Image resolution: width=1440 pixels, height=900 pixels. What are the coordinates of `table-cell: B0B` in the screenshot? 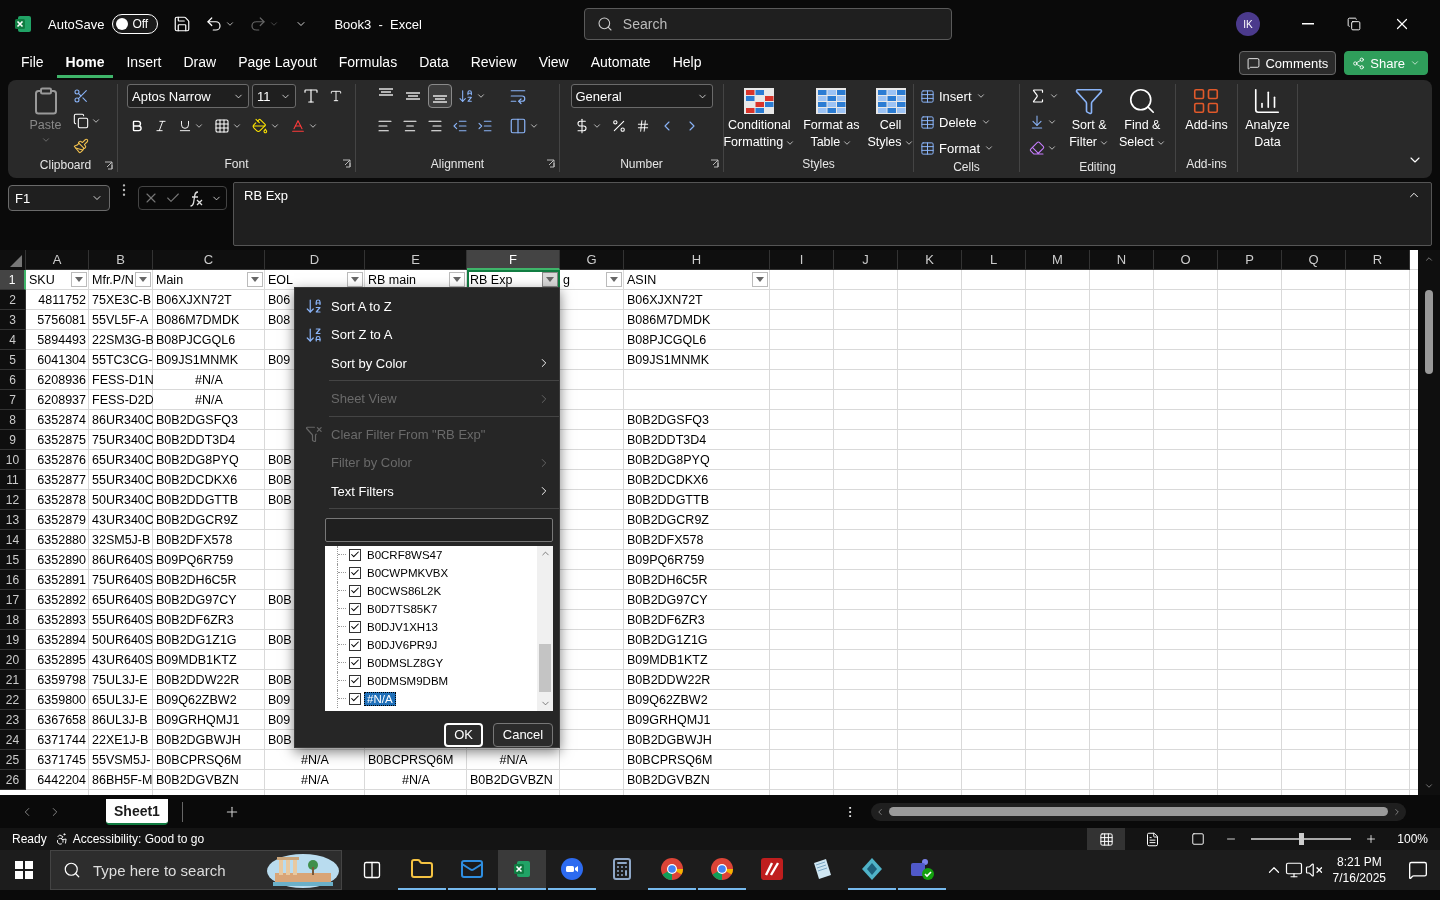 It's located at (280, 740).